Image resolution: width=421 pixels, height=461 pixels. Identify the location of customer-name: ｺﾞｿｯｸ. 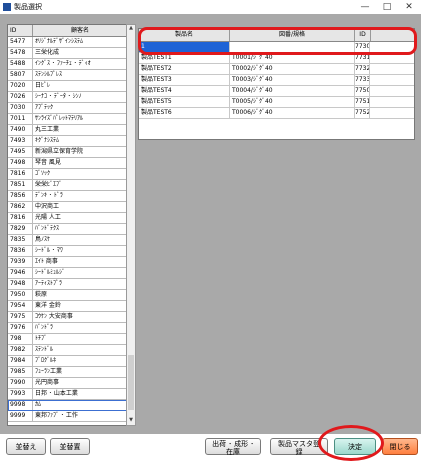
(43, 173).